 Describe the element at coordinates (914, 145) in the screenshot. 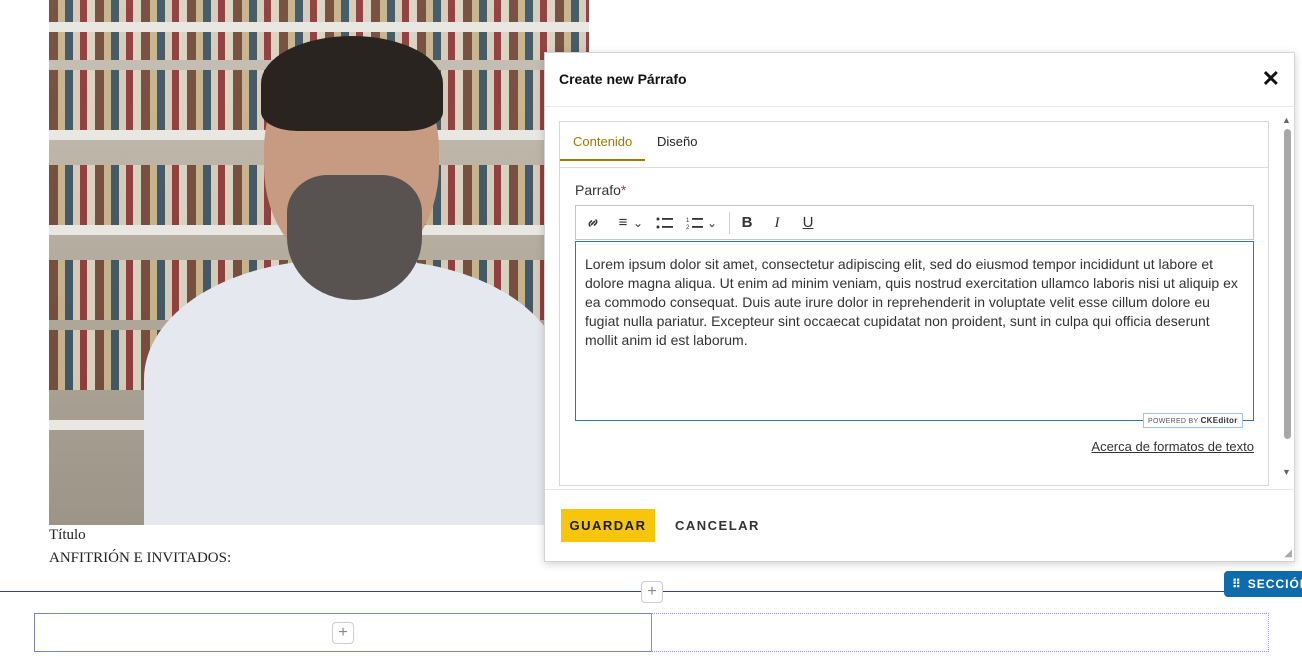

I see `tab-bar: Contenido Diseño` at that location.